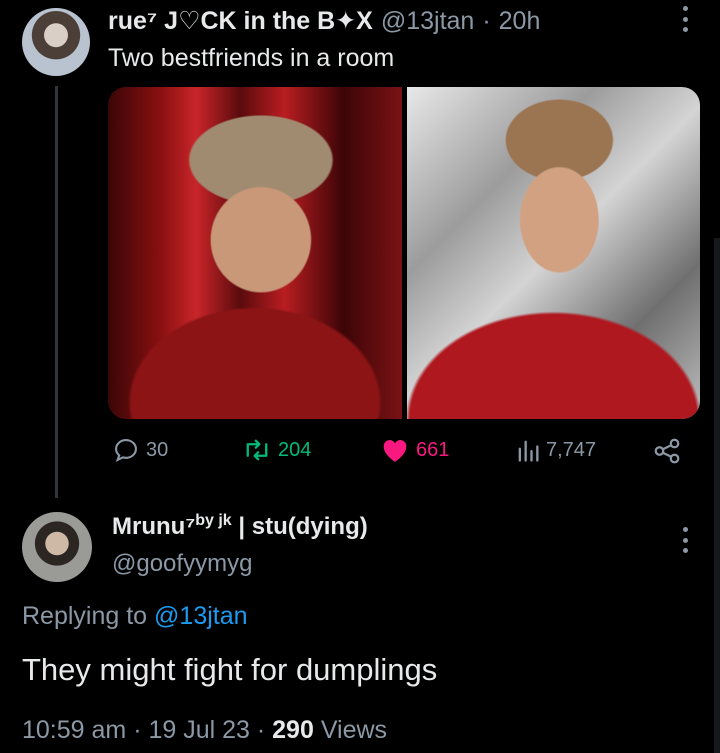 This screenshot has height=753, width=720. I want to click on tweet-header: rue⁷ J♡CK in the B✦X @13jtan · 20h, so click(324, 21).